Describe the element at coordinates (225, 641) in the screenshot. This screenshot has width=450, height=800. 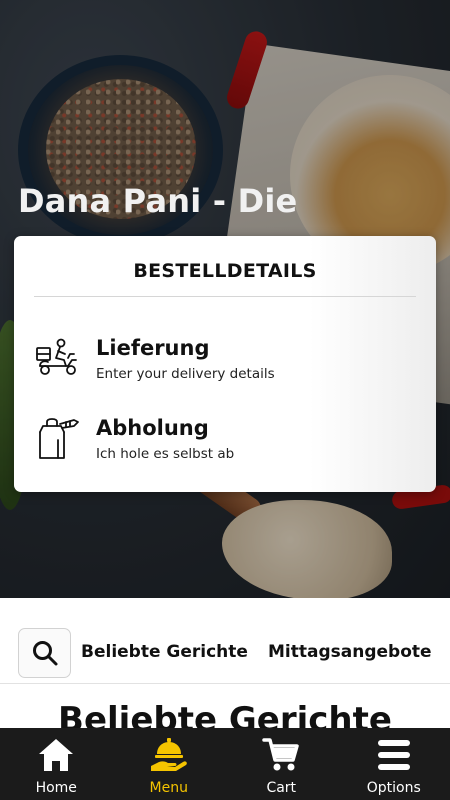
I see `category-strip: Beliebte Gerichte Mittagsangebote` at that location.